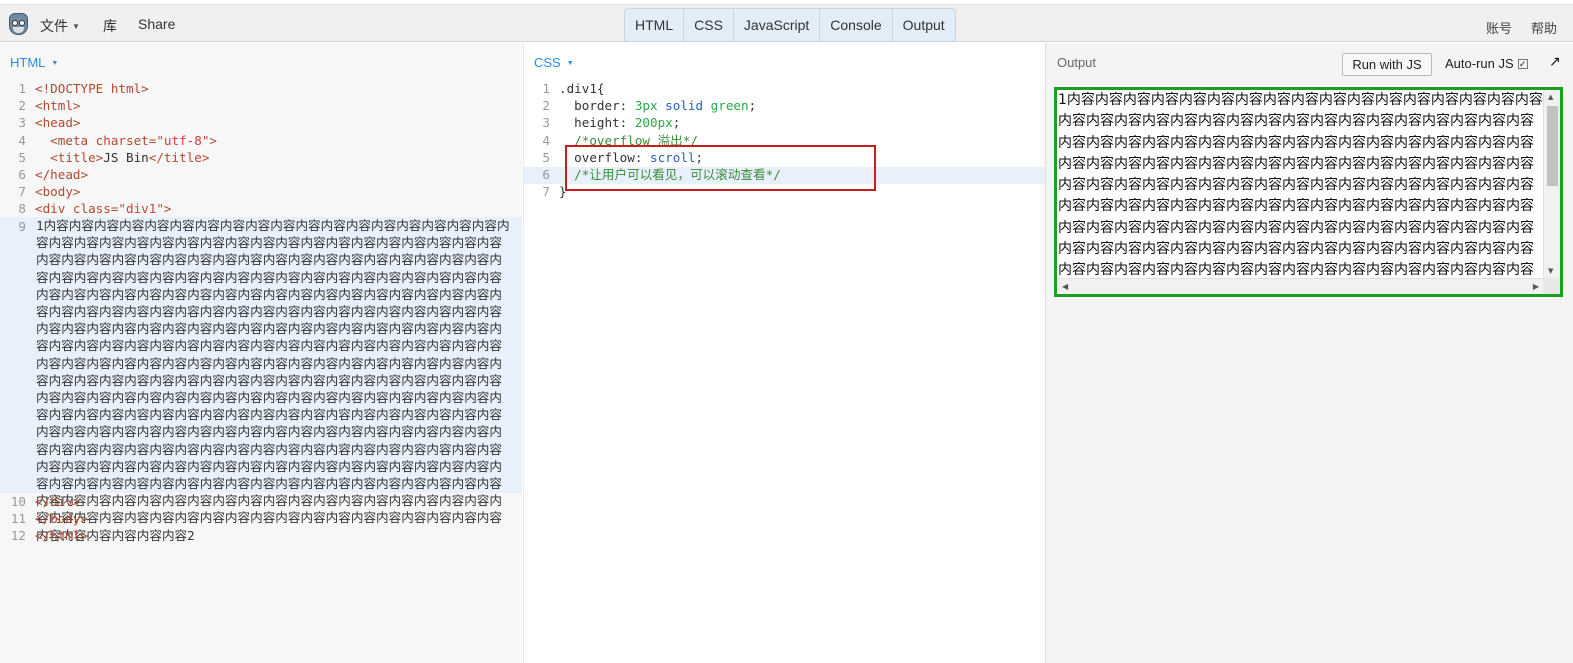 The image size is (1573, 663). I want to click on code-token: <body>, so click(58, 192).